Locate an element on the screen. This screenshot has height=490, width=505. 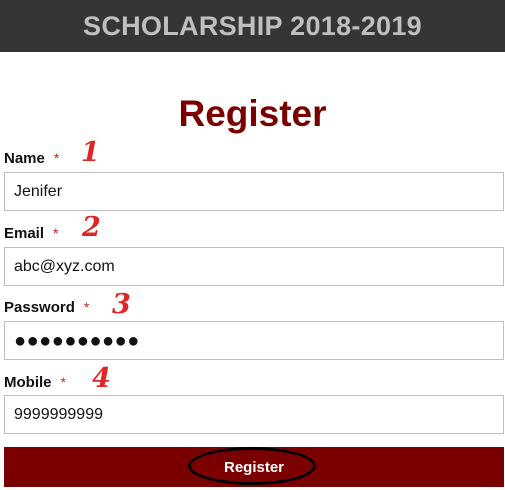
password-field-value: ●●●●●●●●●● is located at coordinates (77, 340).